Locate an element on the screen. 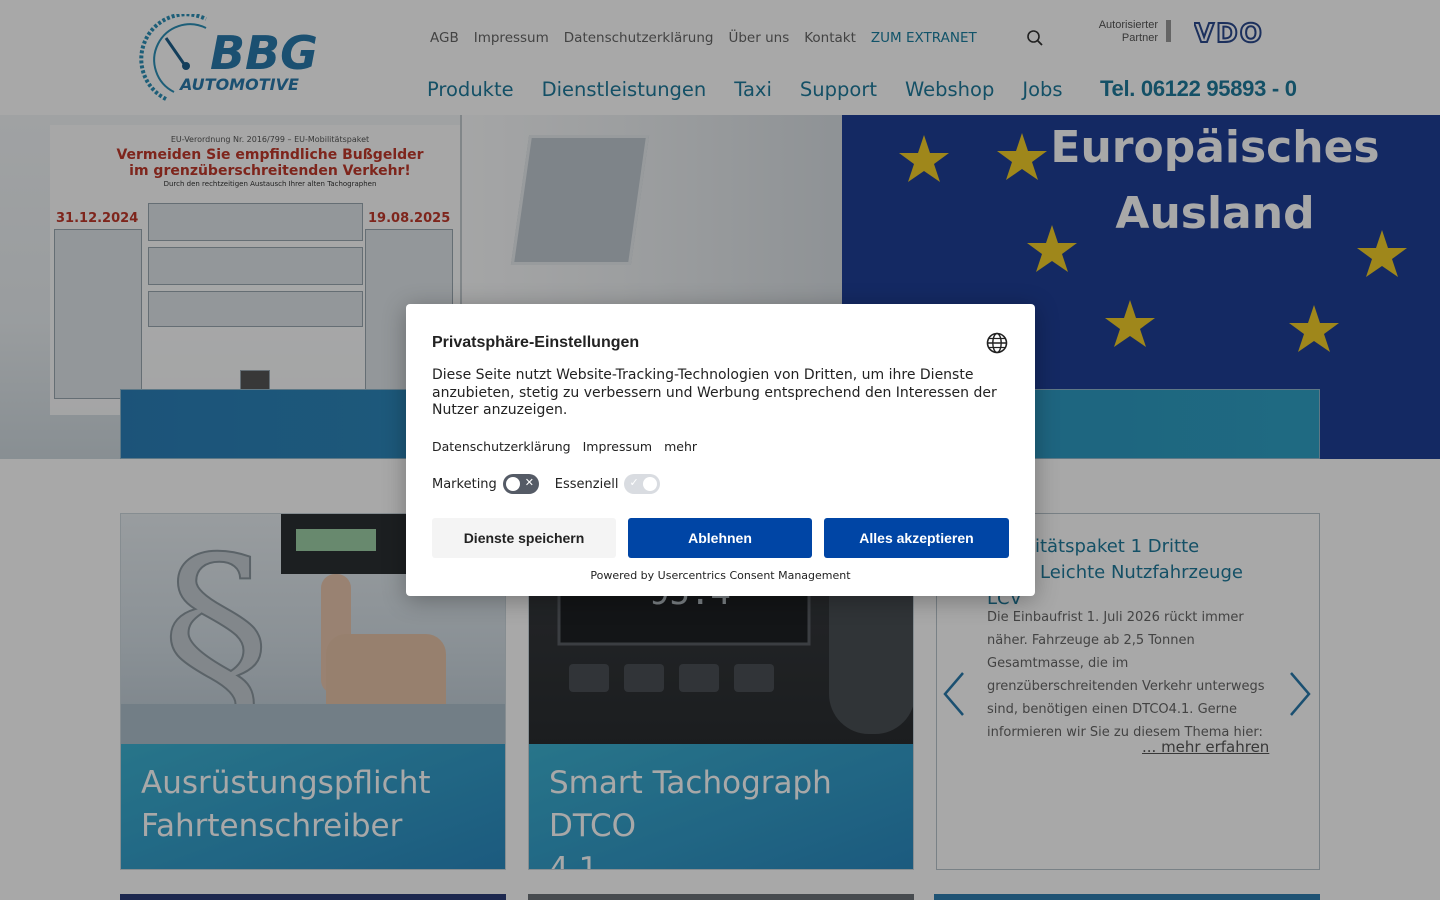  toggle-marketing-label: Marketing is located at coordinates (464, 484).